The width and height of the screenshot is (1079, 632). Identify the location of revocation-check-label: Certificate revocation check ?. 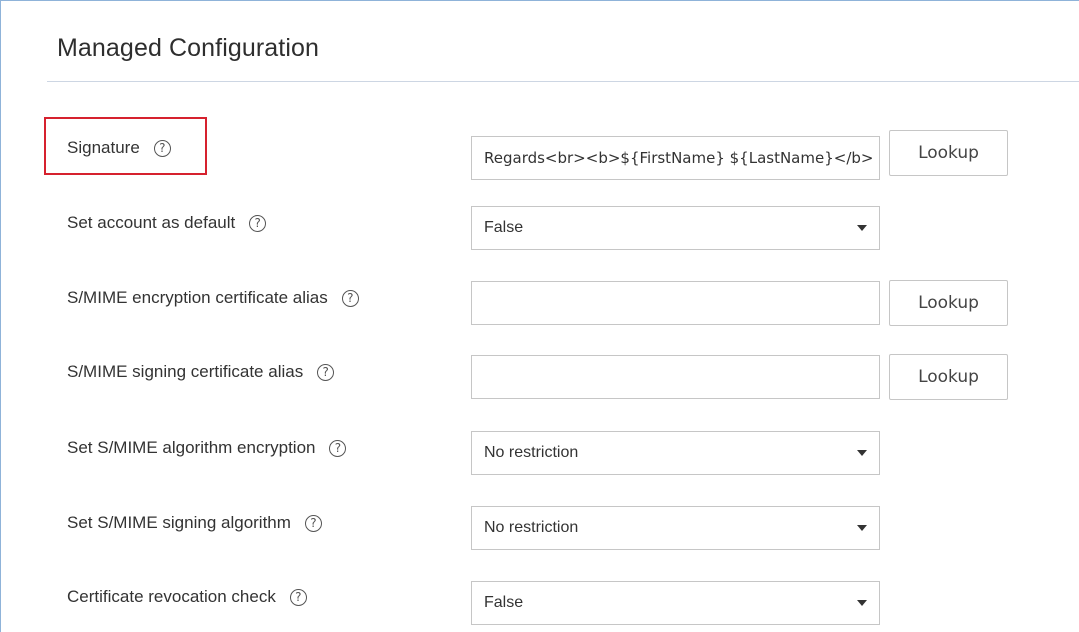
(187, 597).